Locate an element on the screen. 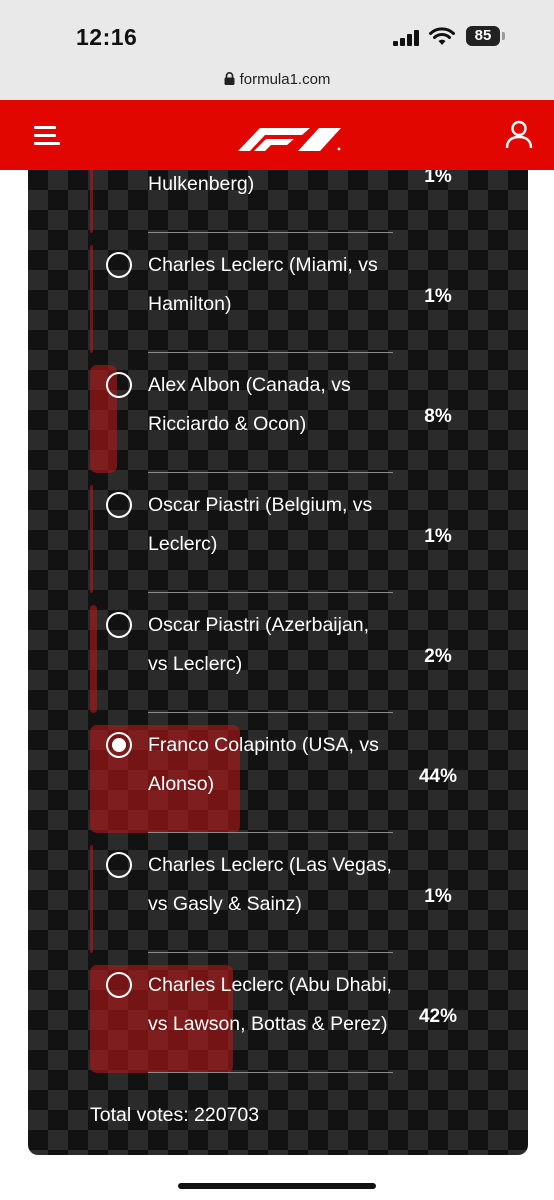 This screenshot has width=554, height=1200. vote-percentage: 8% is located at coordinates (438, 416).